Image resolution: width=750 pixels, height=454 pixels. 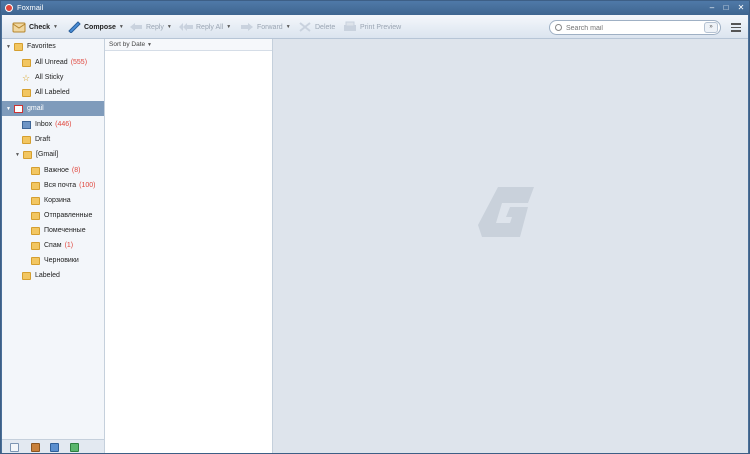 I want to click on subfolder-count: (100), so click(x=87, y=185).